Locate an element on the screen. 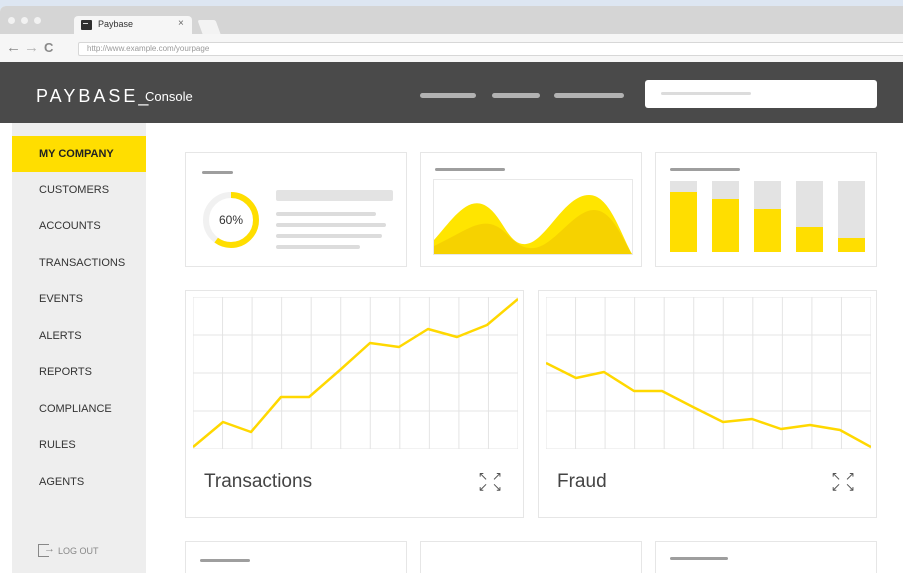 The width and height of the screenshot is (903, 573). area-chart-frame is located at coordinates (533, 217).